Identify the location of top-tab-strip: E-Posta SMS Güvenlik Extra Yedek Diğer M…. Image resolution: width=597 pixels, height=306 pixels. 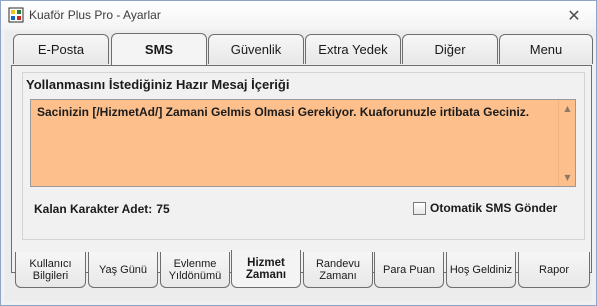
(303, 49).